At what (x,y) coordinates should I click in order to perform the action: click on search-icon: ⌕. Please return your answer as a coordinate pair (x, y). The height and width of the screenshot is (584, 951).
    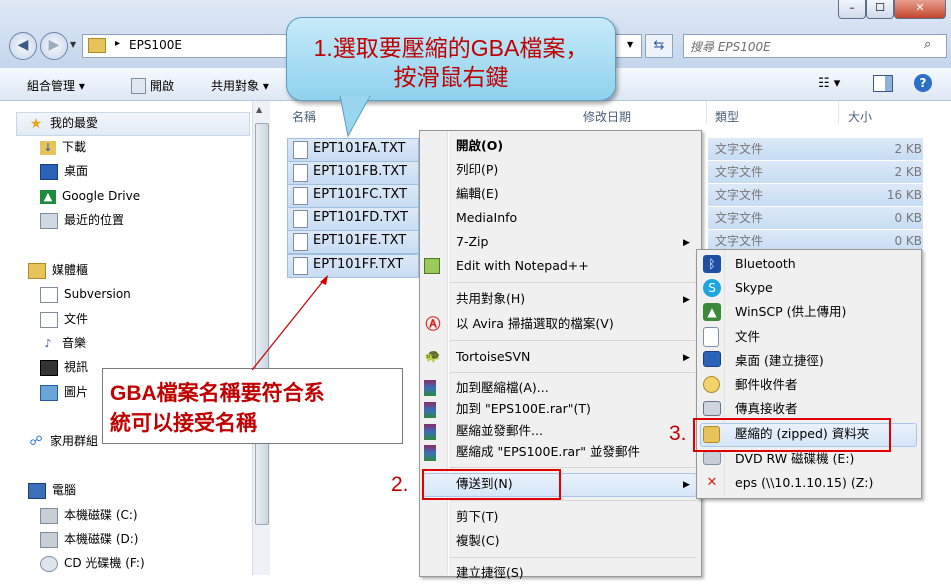
    Looking at the image, I should click on (927, 44).